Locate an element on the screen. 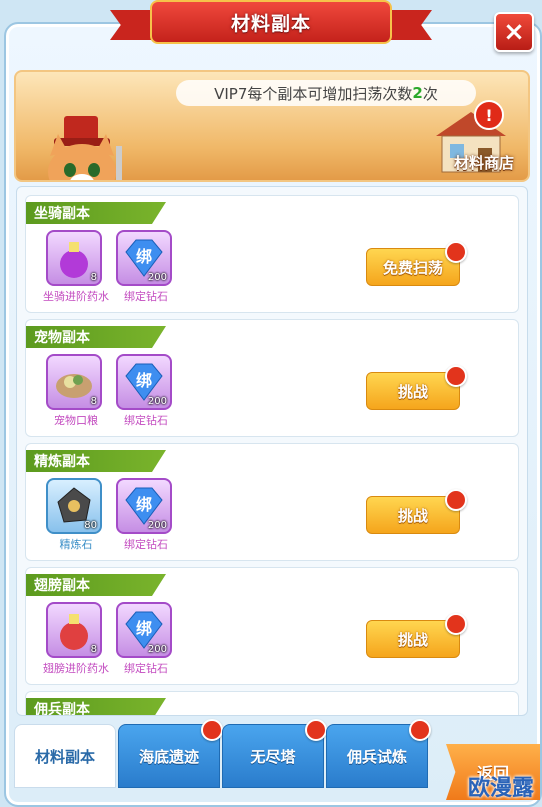 The width and height of the screenshot is (542, 807). action-label: 免费扫荡 is located at coordinates (412, 267).